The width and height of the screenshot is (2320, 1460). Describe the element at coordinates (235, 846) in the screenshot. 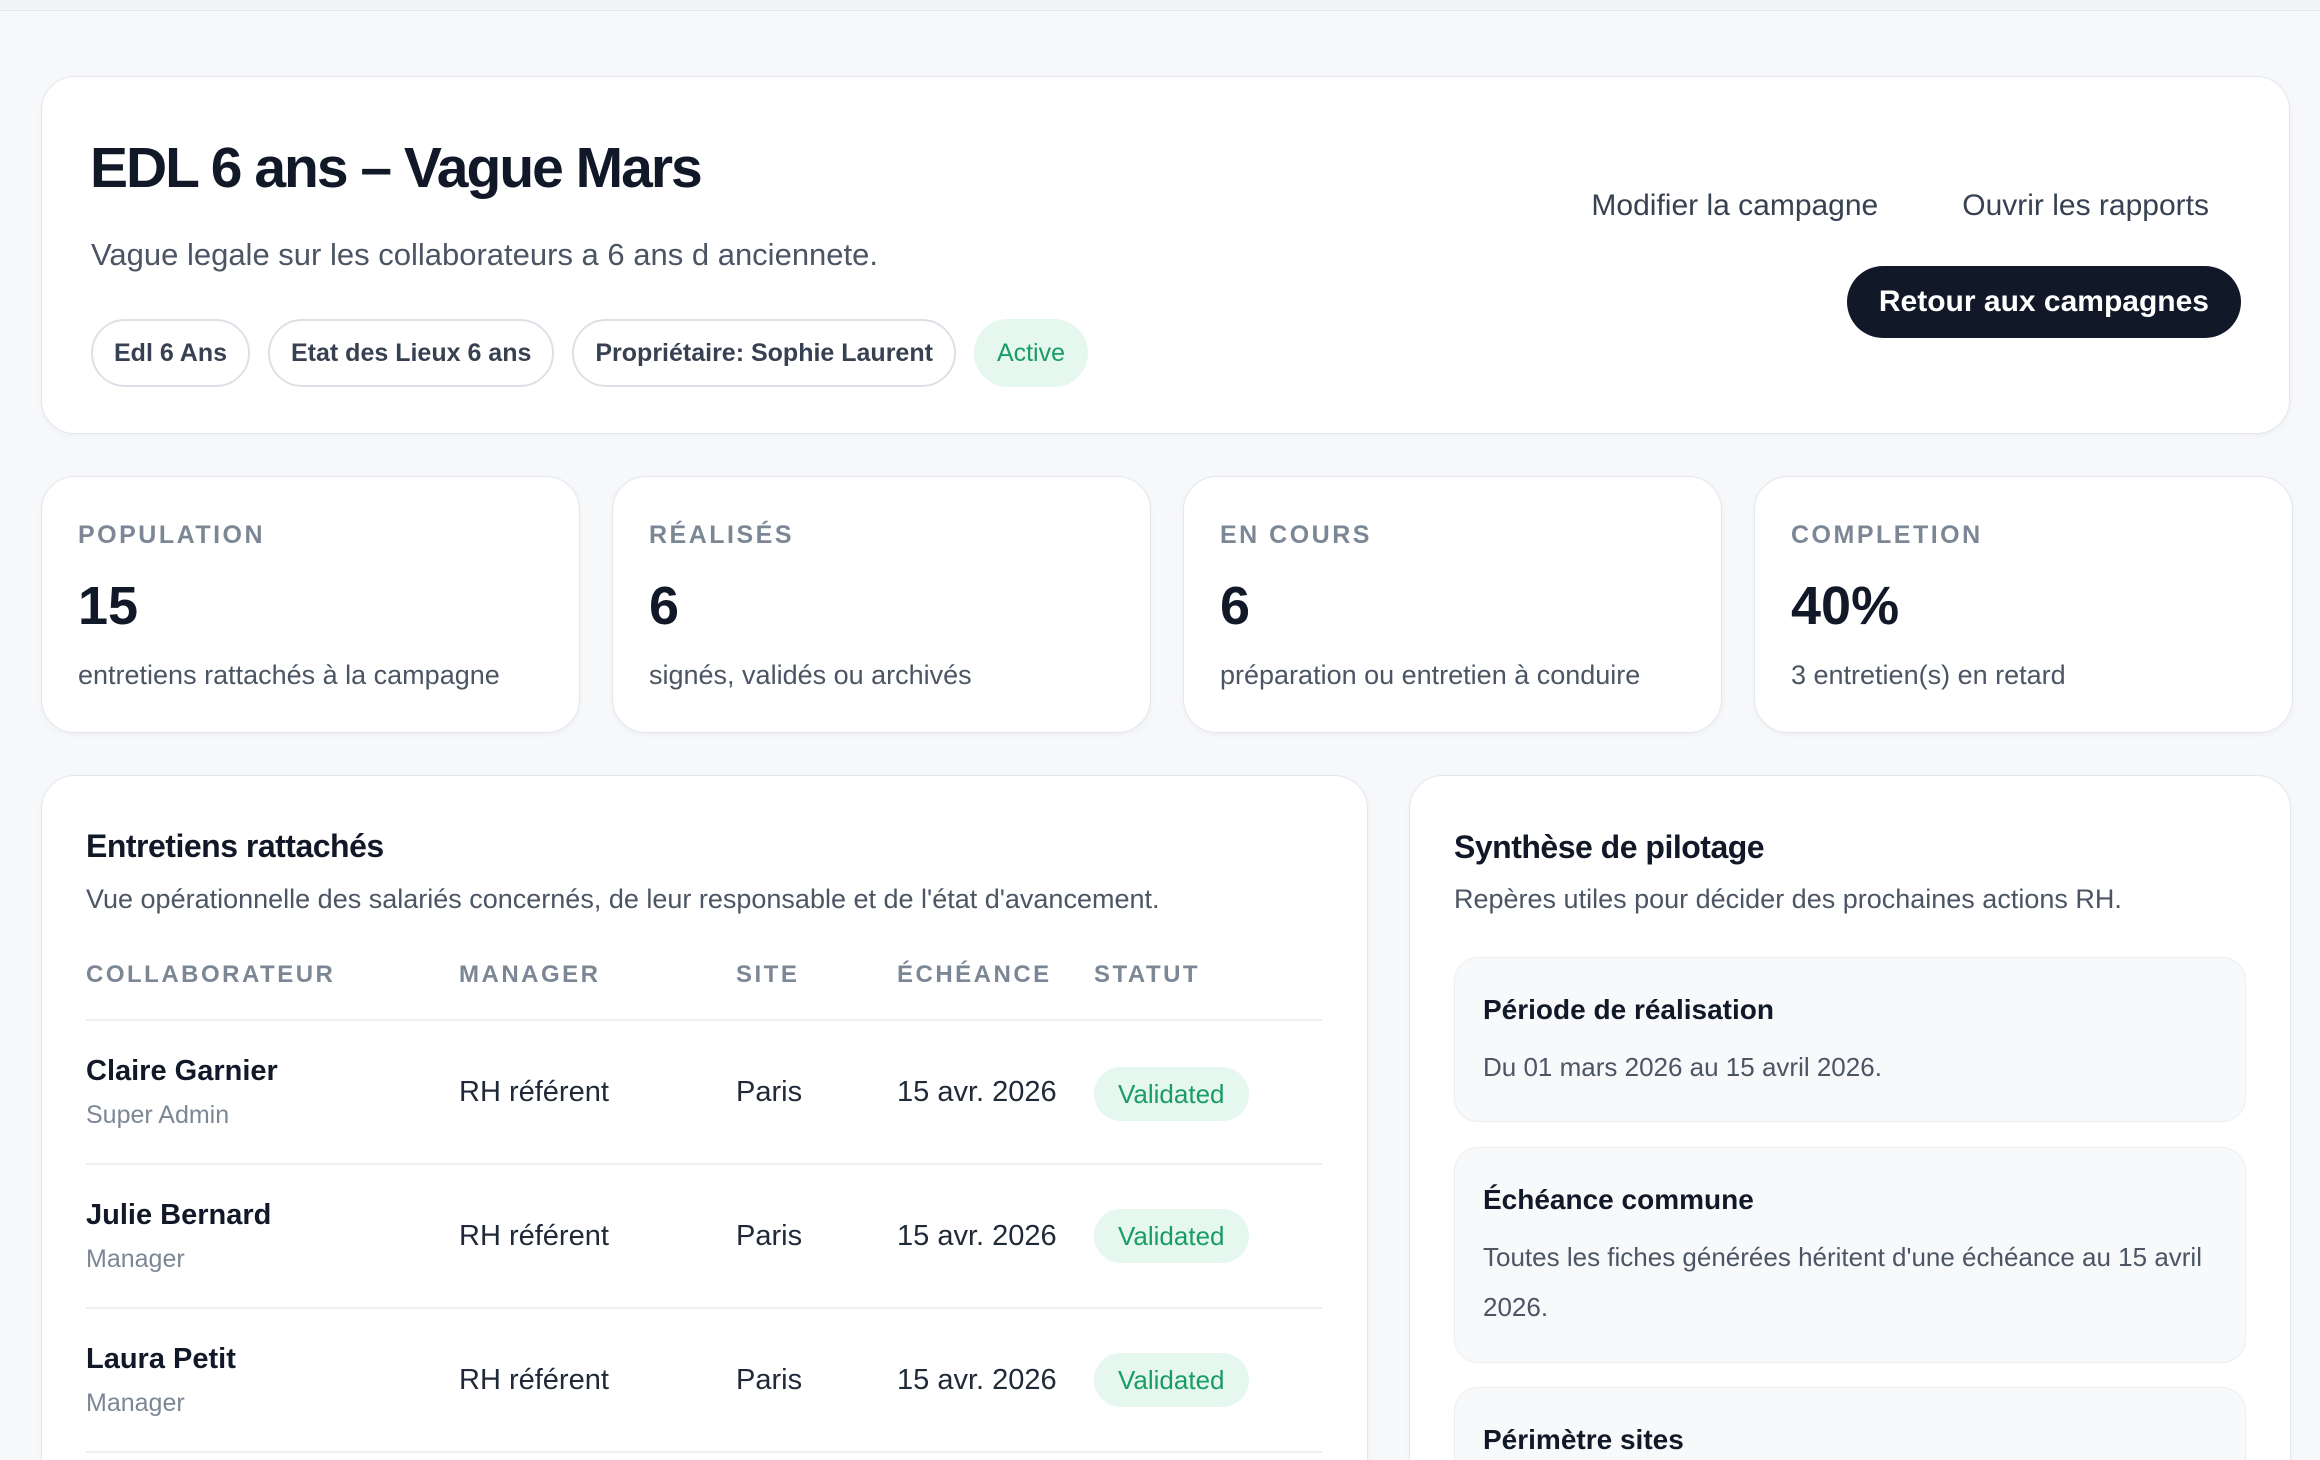

I see `interviews-title: Entretiens rattachés` at that location.